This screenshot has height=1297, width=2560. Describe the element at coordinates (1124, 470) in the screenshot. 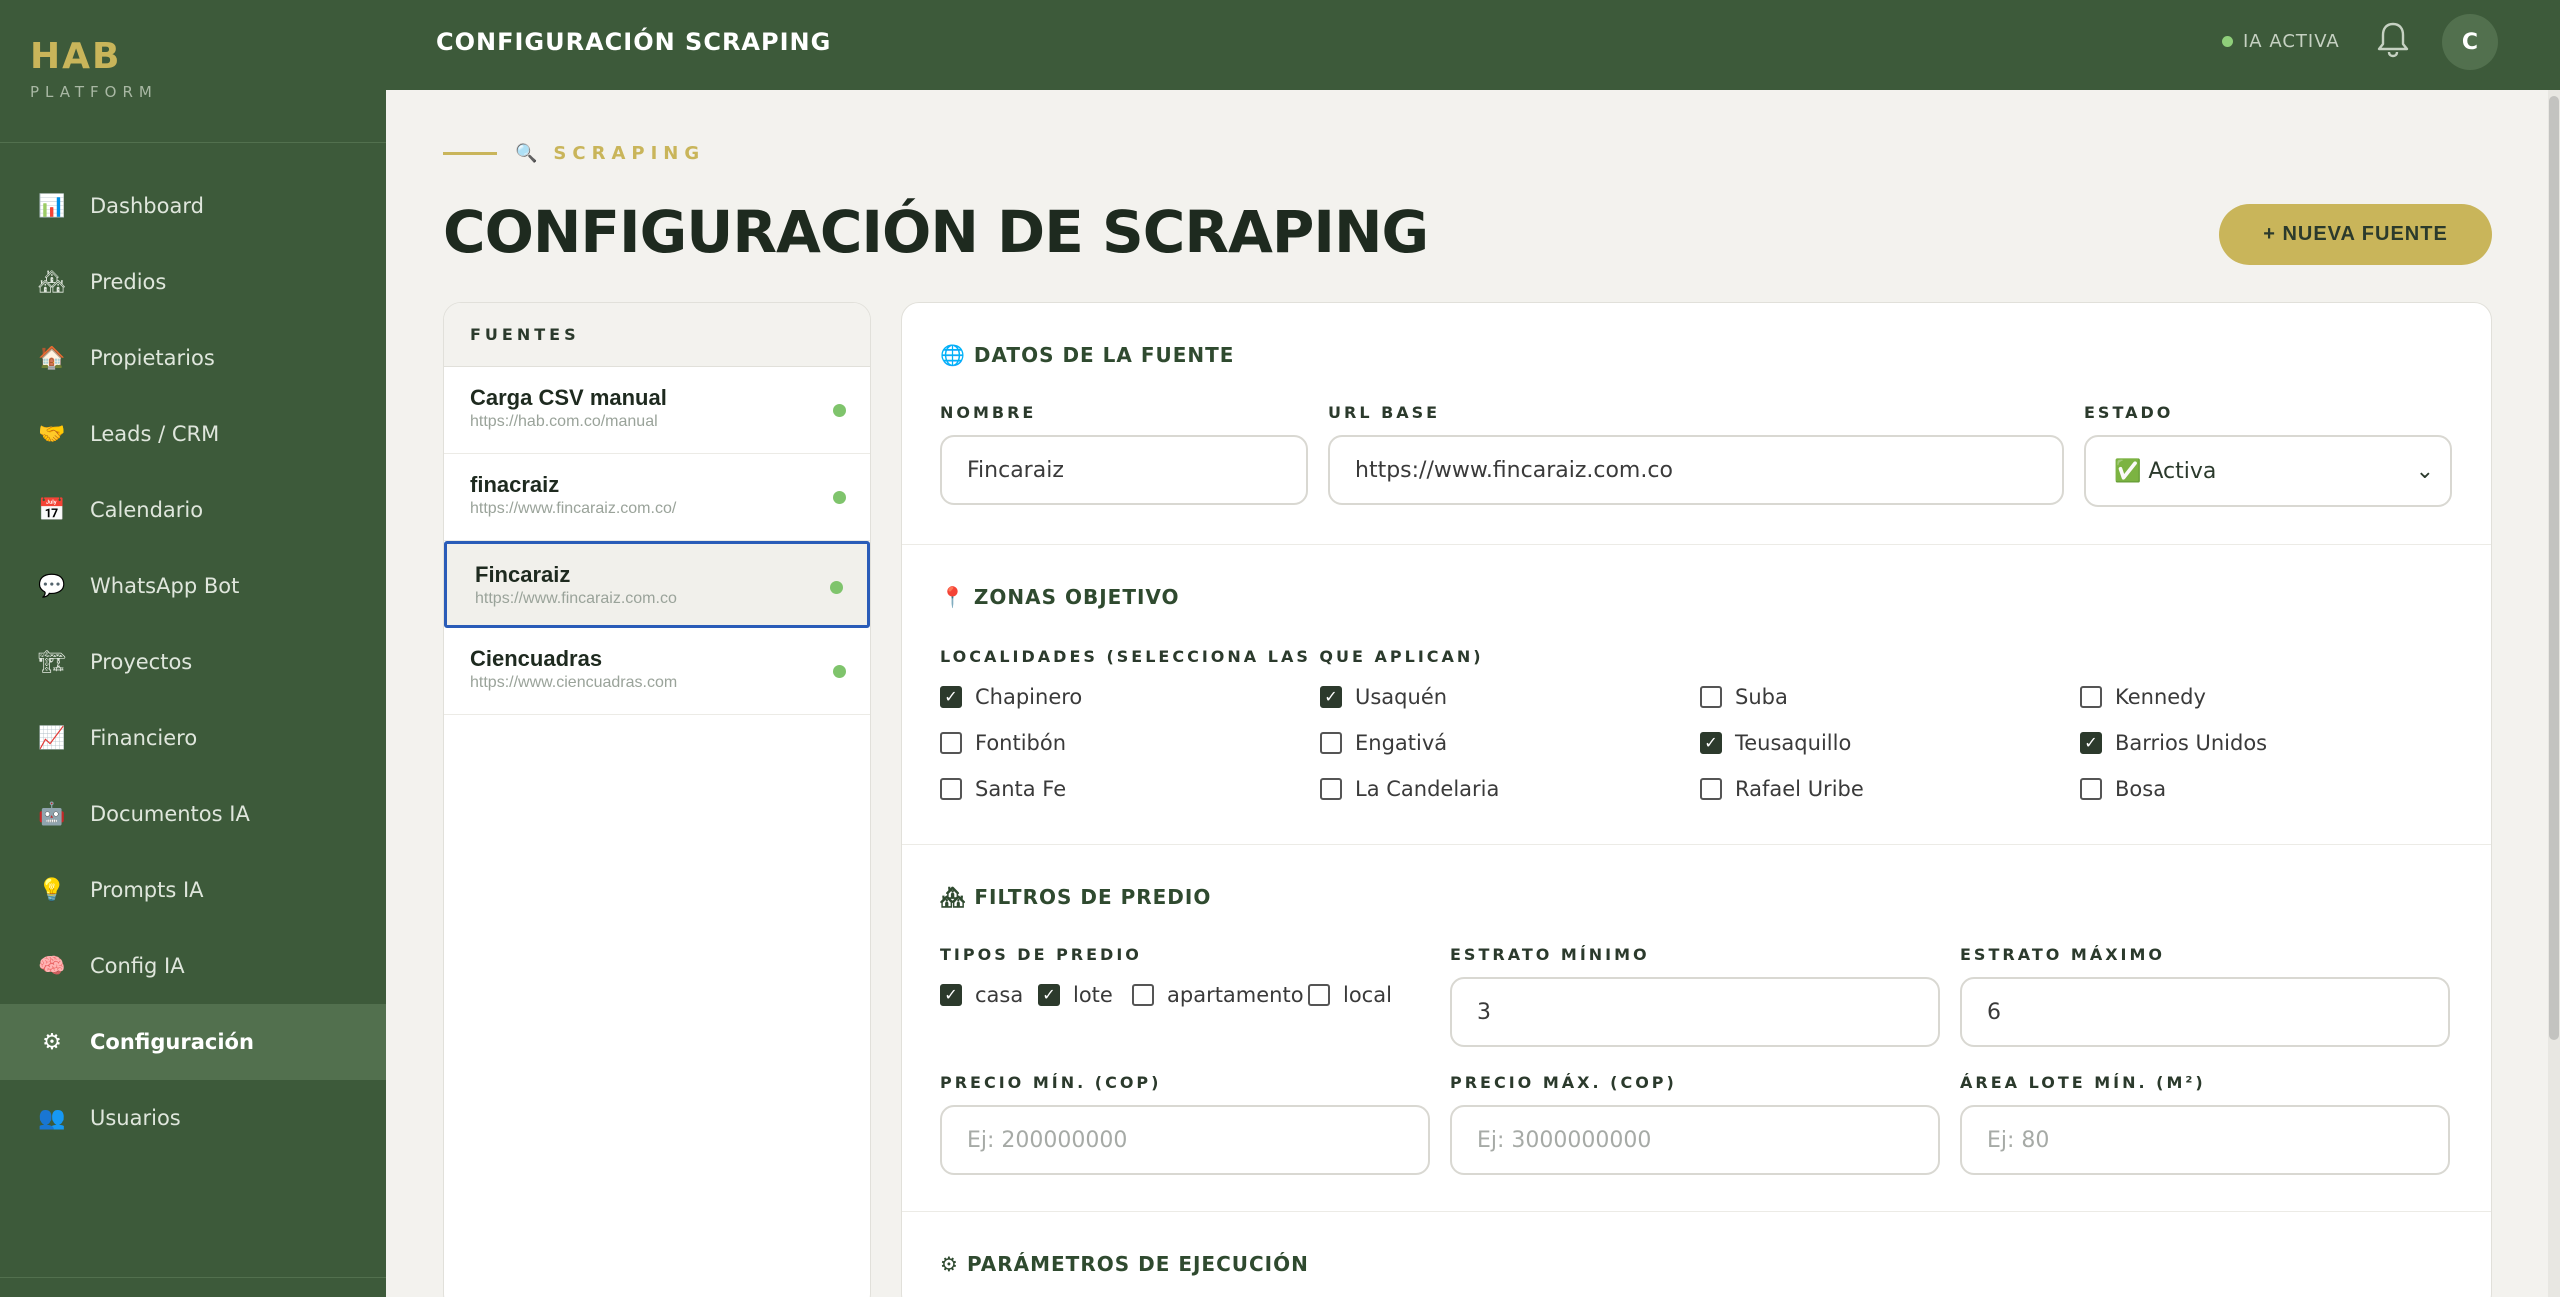

I see `nombre-input` at that location.